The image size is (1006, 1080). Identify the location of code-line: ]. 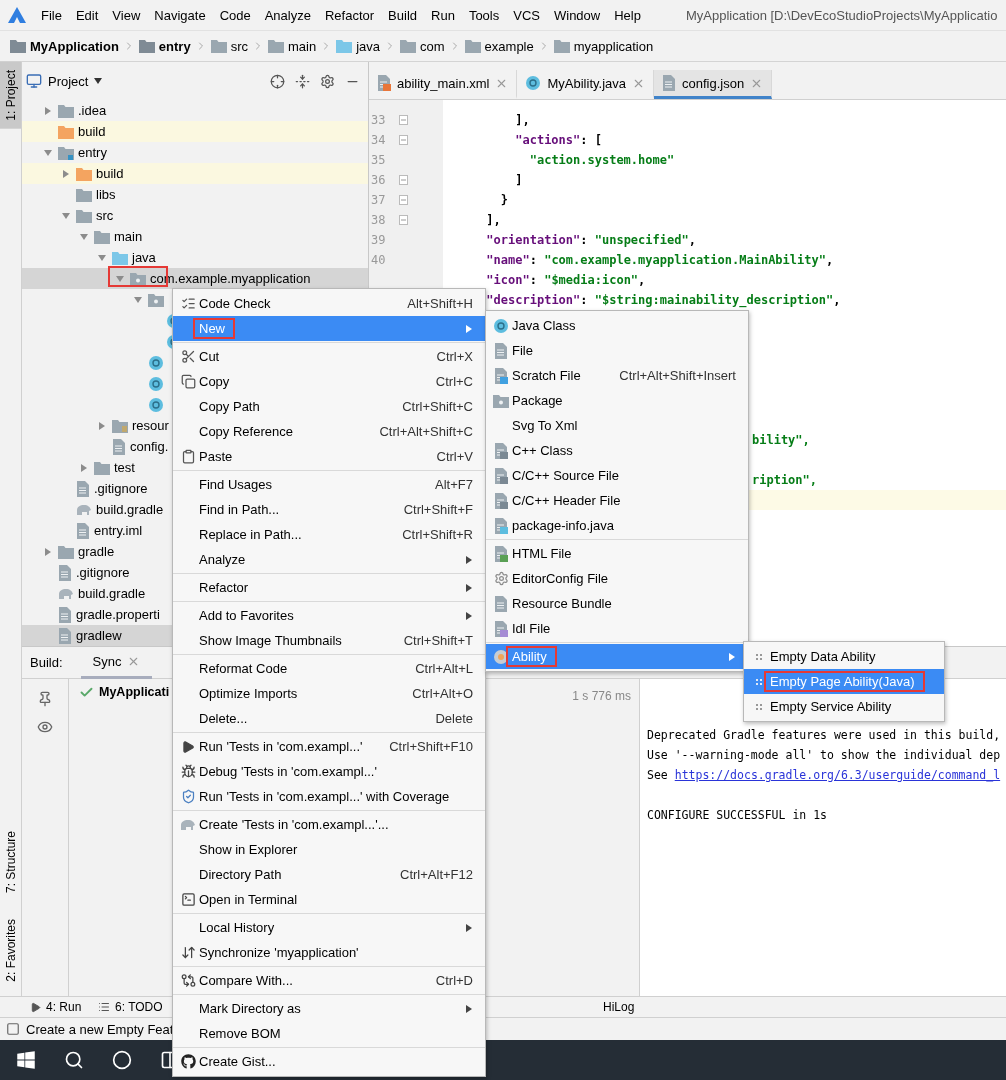
(518, 180).